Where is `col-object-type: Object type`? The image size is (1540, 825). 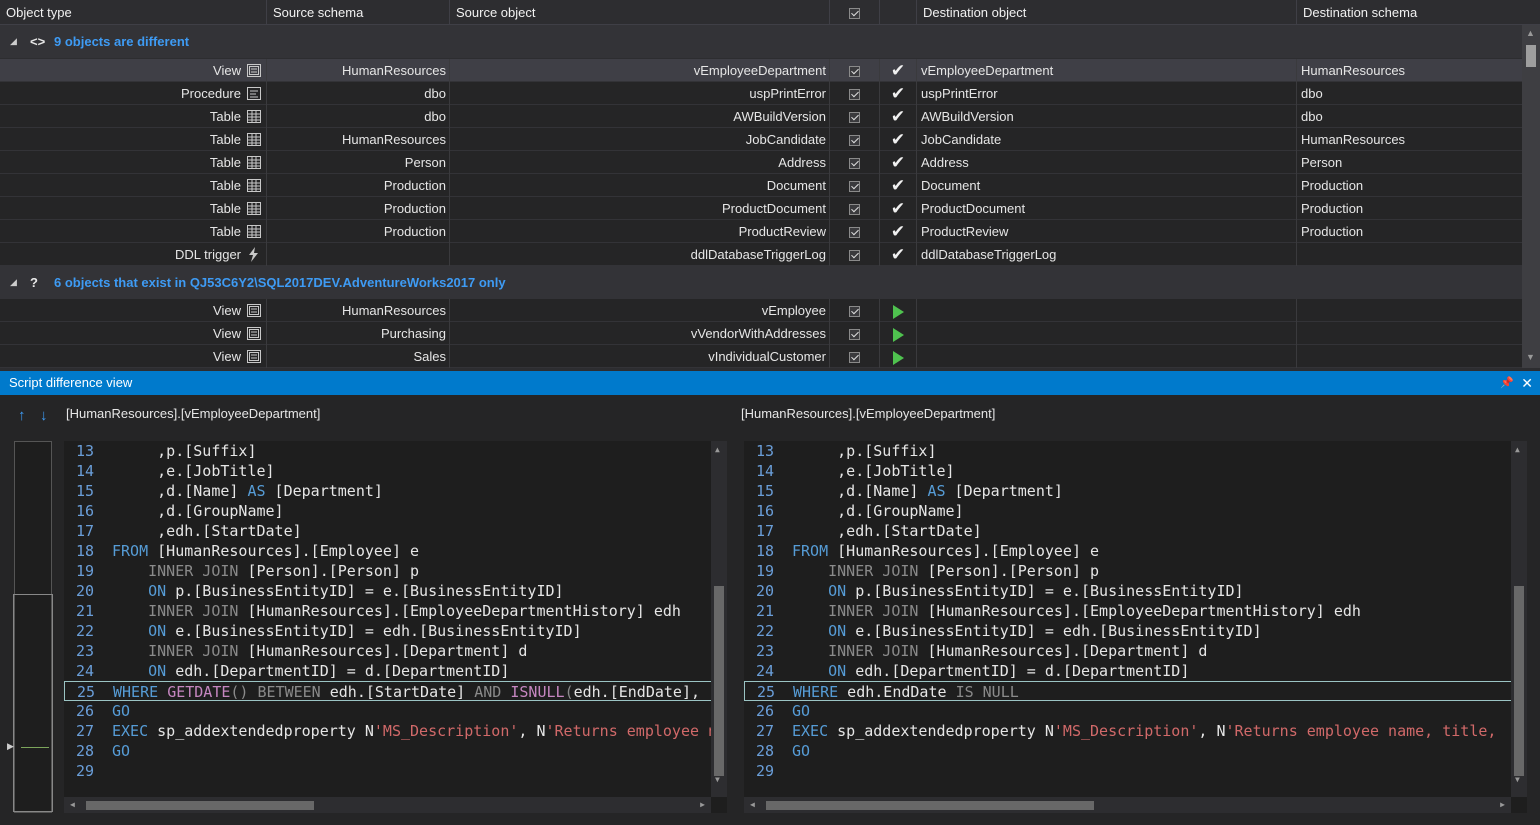
col-object-type: Object type is located at coordinates (133, 12).